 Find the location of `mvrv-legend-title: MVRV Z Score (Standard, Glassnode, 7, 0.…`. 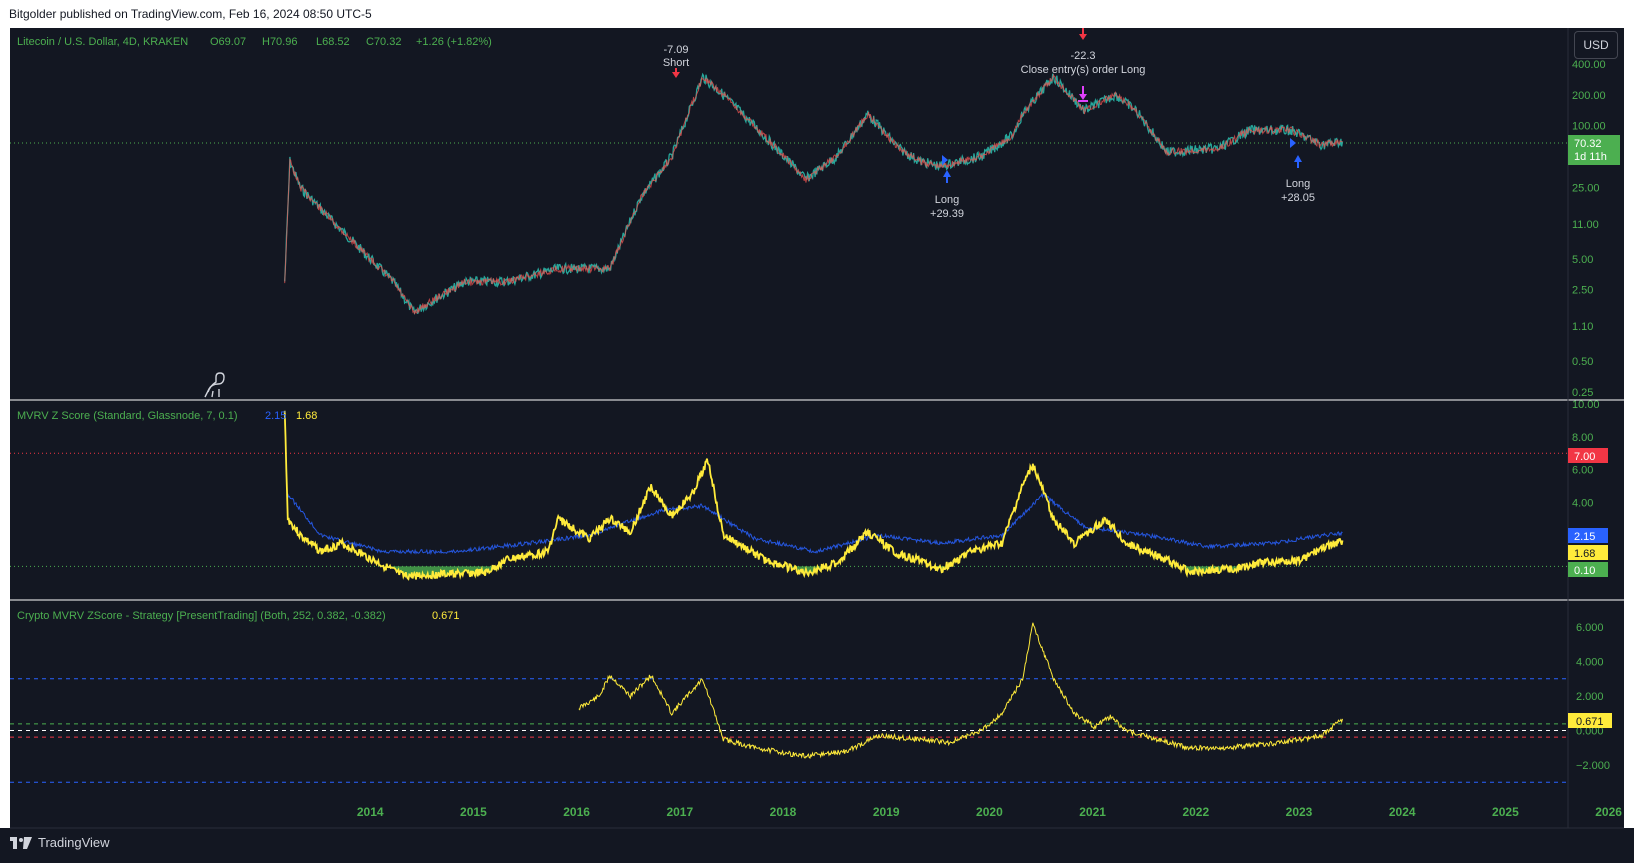

mvrv-legend-title: MVRV Z Score (Standard, Glassnode, 7, 0.… is located at coordinates (127, 416).